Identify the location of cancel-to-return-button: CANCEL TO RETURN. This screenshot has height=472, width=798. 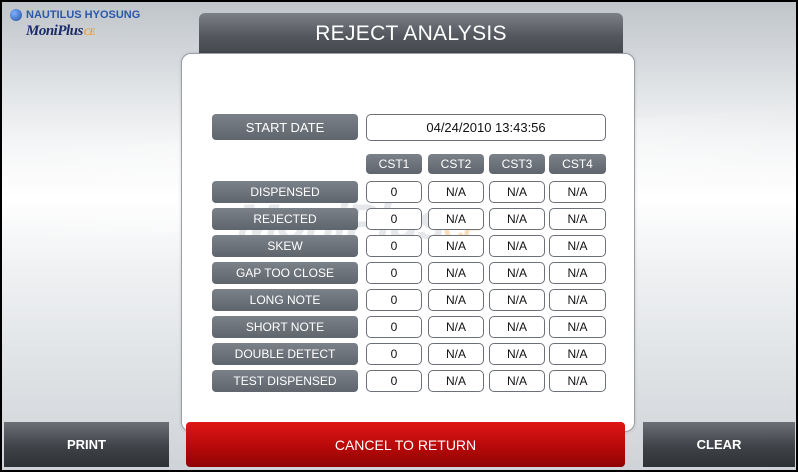
(405, 444).